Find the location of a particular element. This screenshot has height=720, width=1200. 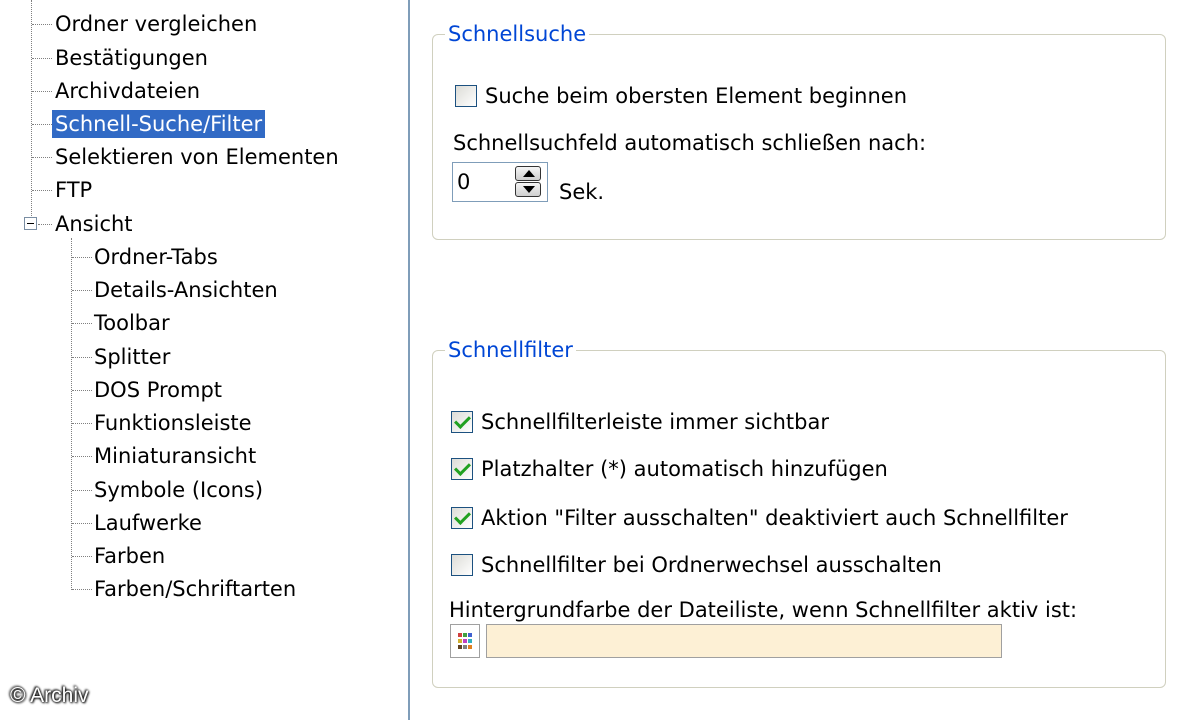

wildcard-label: Platzhalter (*) automatisch hinzufügen is located at coordinates (684, 469).